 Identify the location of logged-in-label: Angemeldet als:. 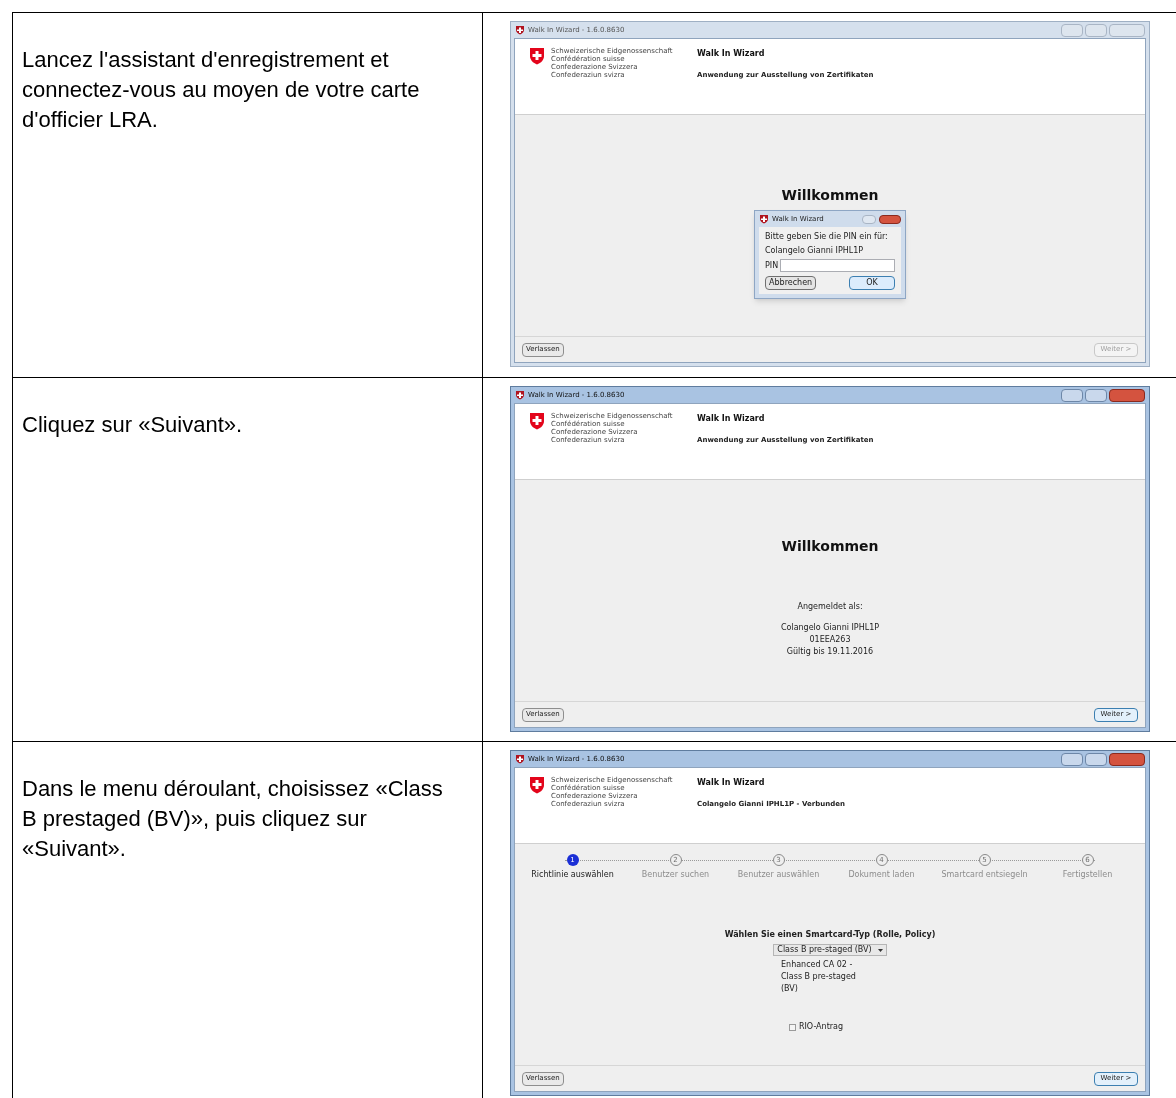
(830, 607).